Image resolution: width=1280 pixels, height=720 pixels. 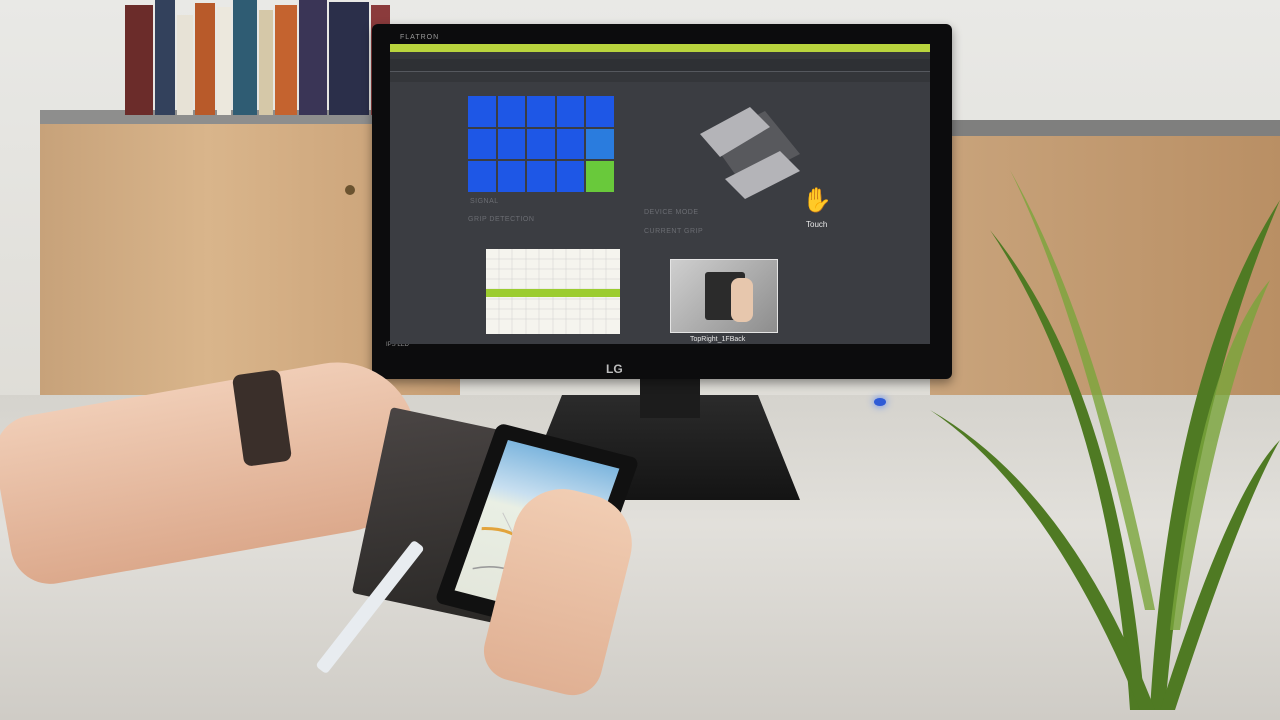 I want to click on current-grip-label: CURRENT GRIP, so click(x=674, y=231).